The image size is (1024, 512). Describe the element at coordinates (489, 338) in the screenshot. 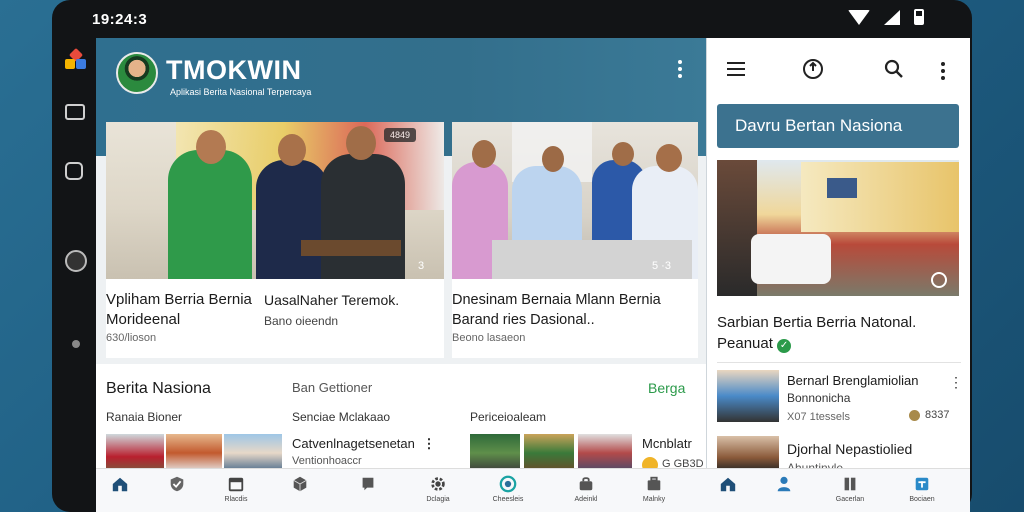

I see `featured-source: Beono lasaeon` at that location.